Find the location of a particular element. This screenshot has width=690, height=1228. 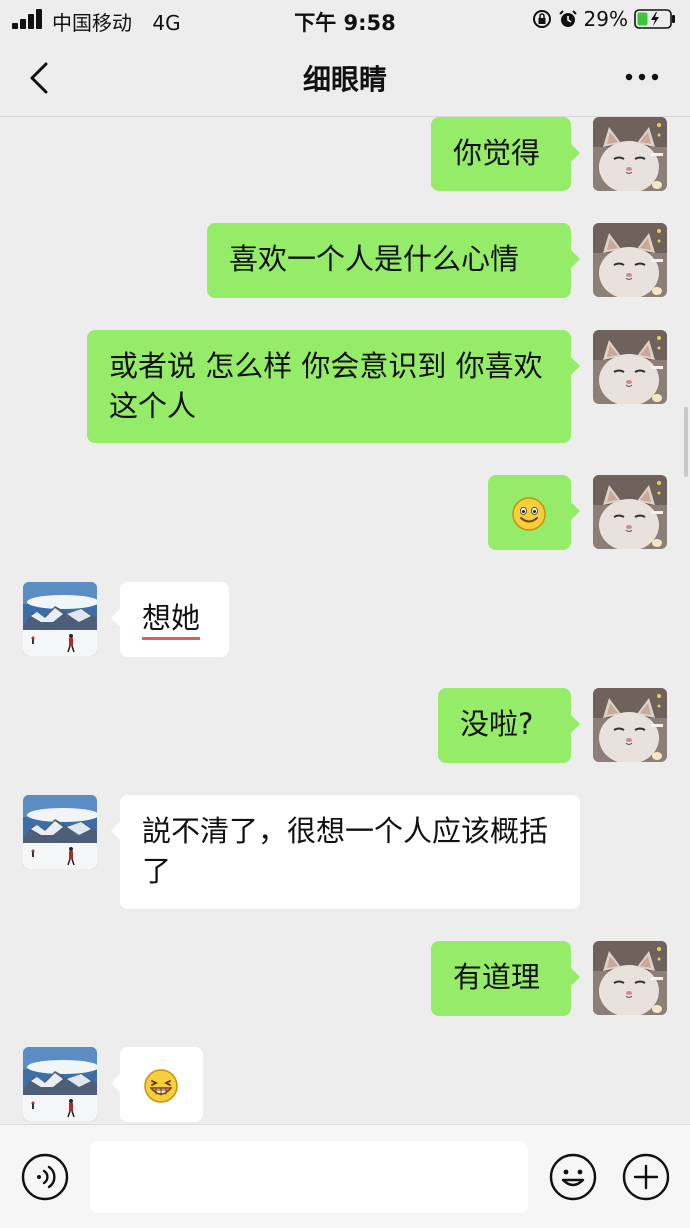

message-bubble-received is located at coordinates (157, 1084).